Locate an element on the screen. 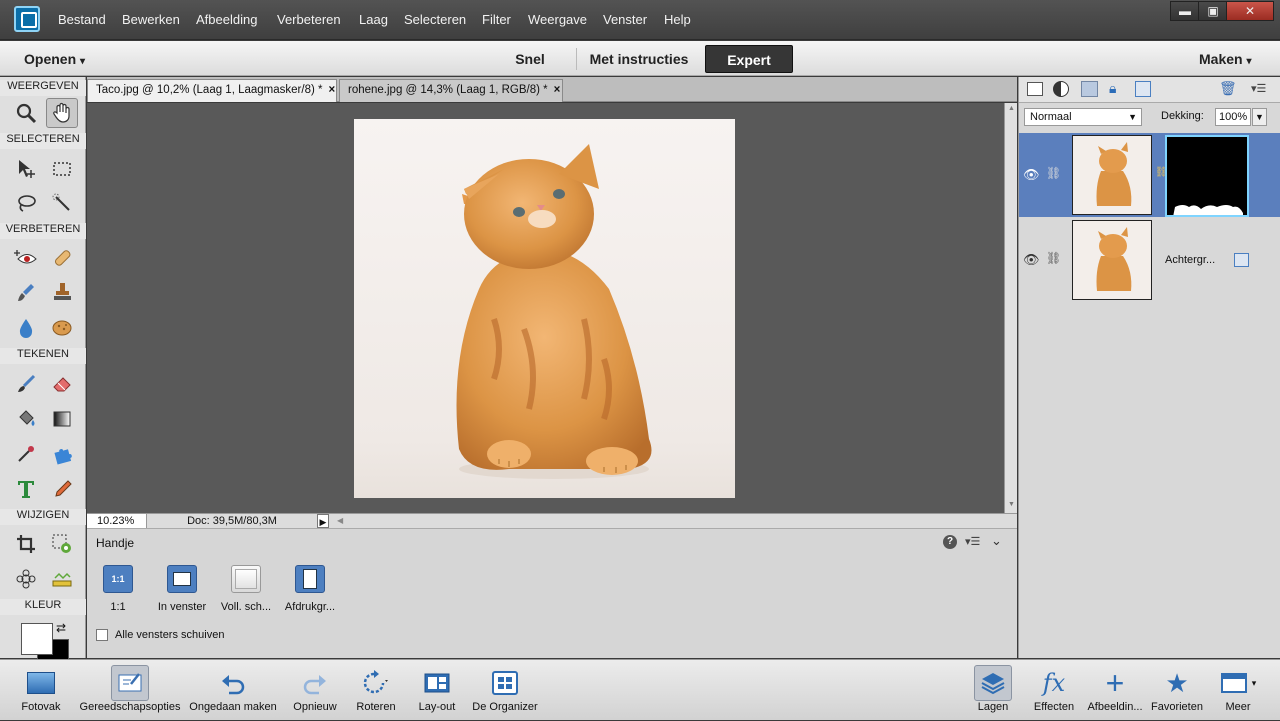 The image size is (1280, 721). menu-laag: Laag is located at coordinates (373, 19).